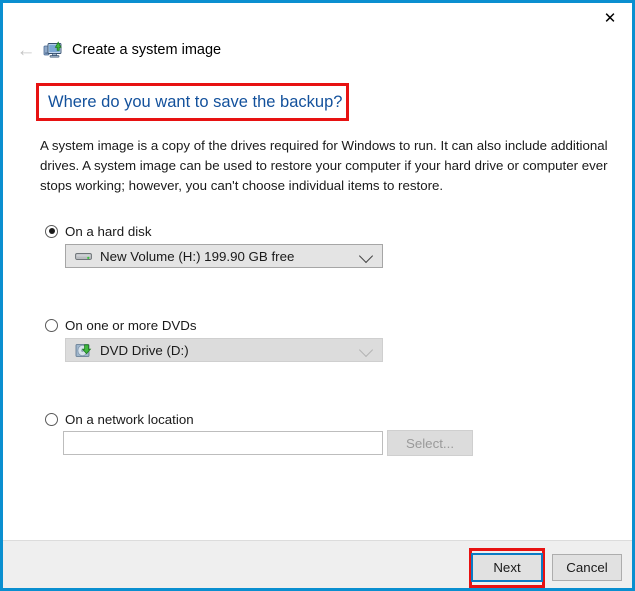  I want to click on navigation-row: ← Create a system image, so click(112, 50).